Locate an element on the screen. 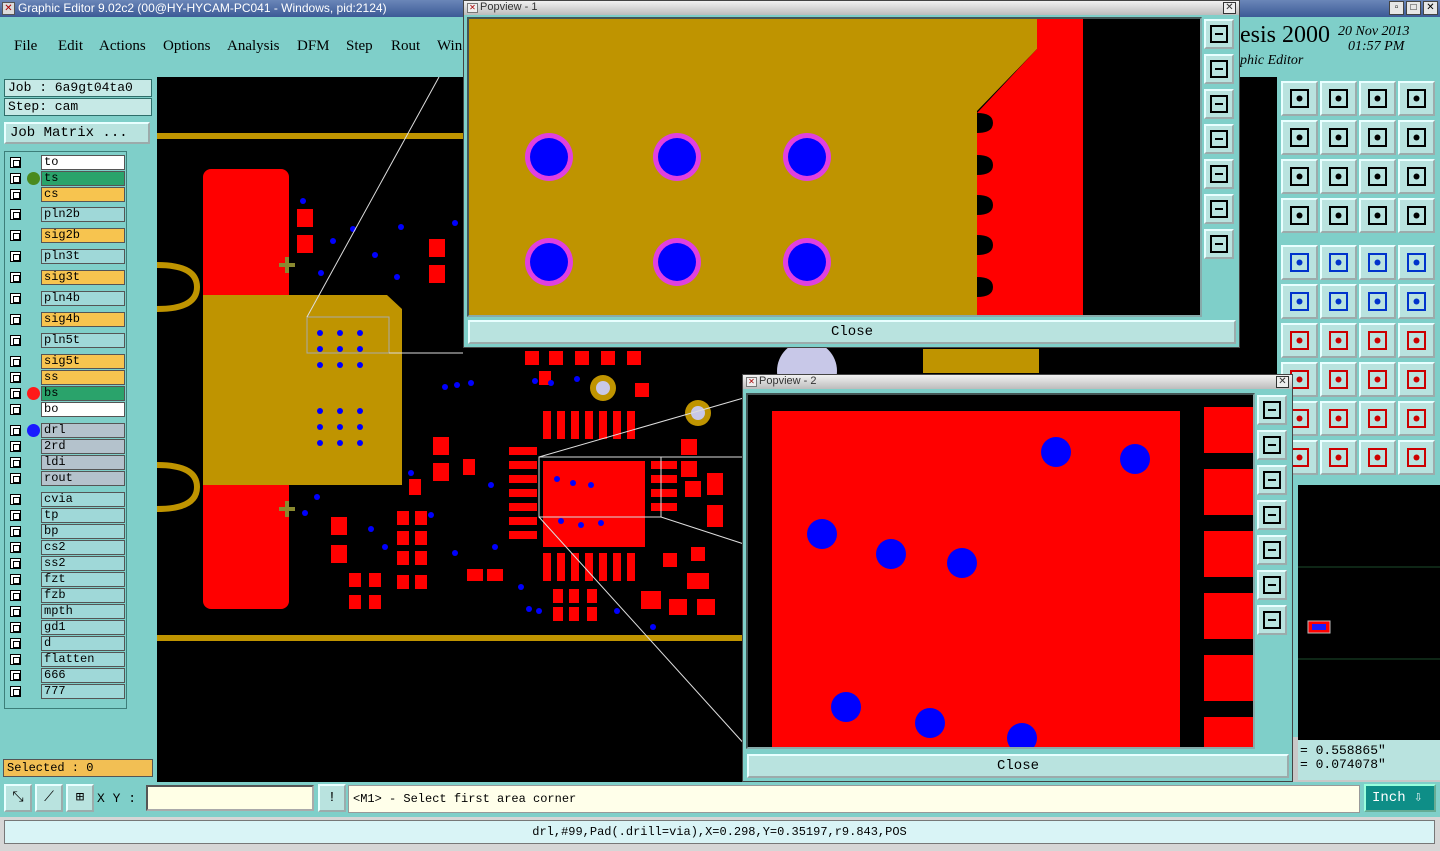  layer-row-2rd: 2rd is located at coordinates (67, 446).